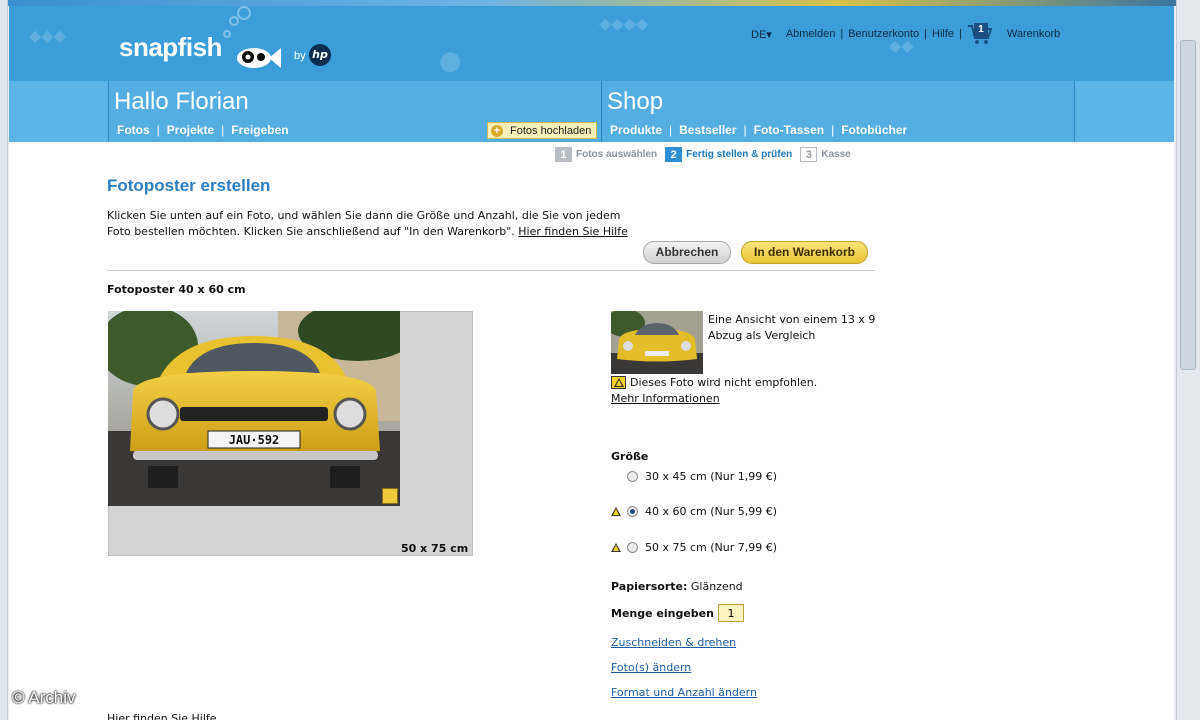 Image resolution: width=1200 pixels, height=720 pixels. What do you see at coordinates (673, 642) in the screenshot?
I see `crop-rotate-link: Zuschneiden & drehen` at bounding box center [673, 642].